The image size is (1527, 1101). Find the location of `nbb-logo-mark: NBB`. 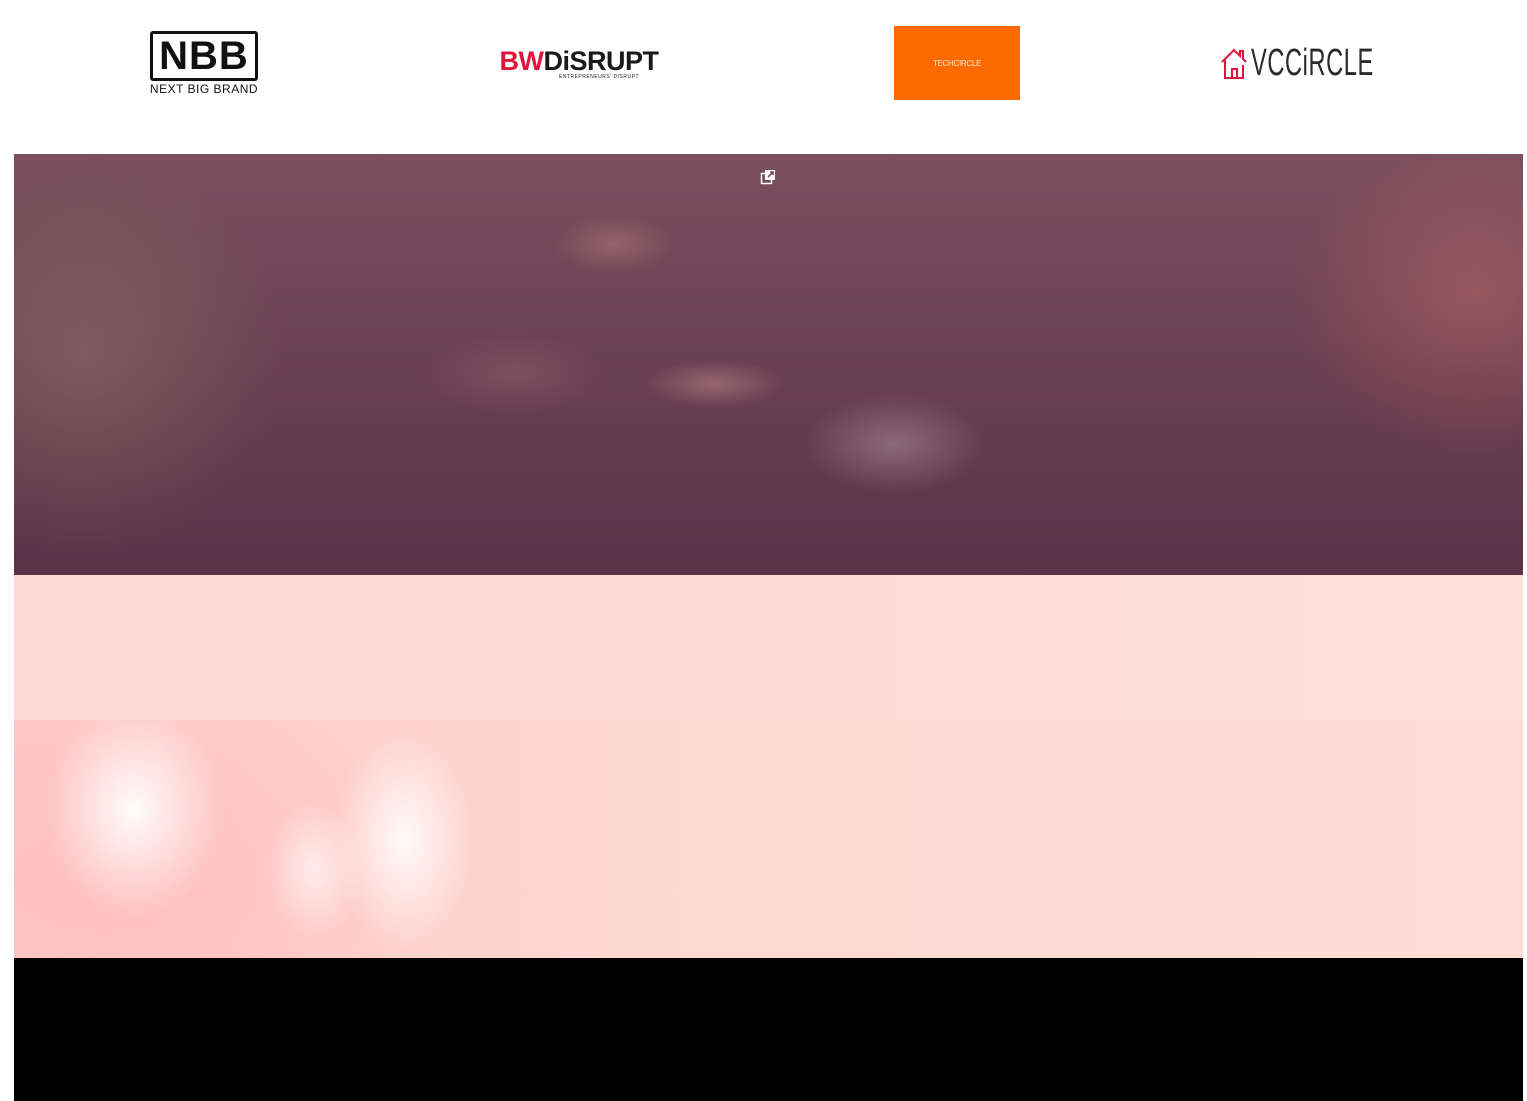

nbb-logo-mark: NBB is located at coordinates (204, 55).